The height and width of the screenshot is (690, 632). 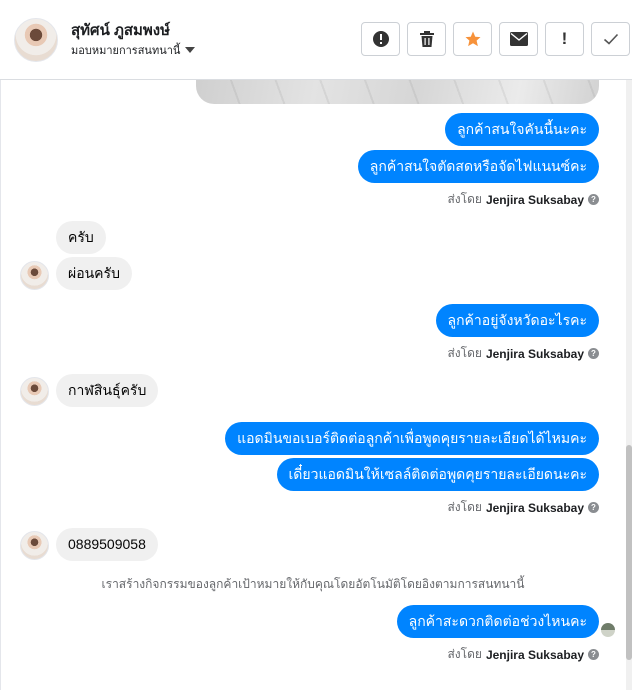 What do you see at coordinates (495, 39) in the screenshot?
I see `conversation-toolbar: !` at bounding box center [495, 39].